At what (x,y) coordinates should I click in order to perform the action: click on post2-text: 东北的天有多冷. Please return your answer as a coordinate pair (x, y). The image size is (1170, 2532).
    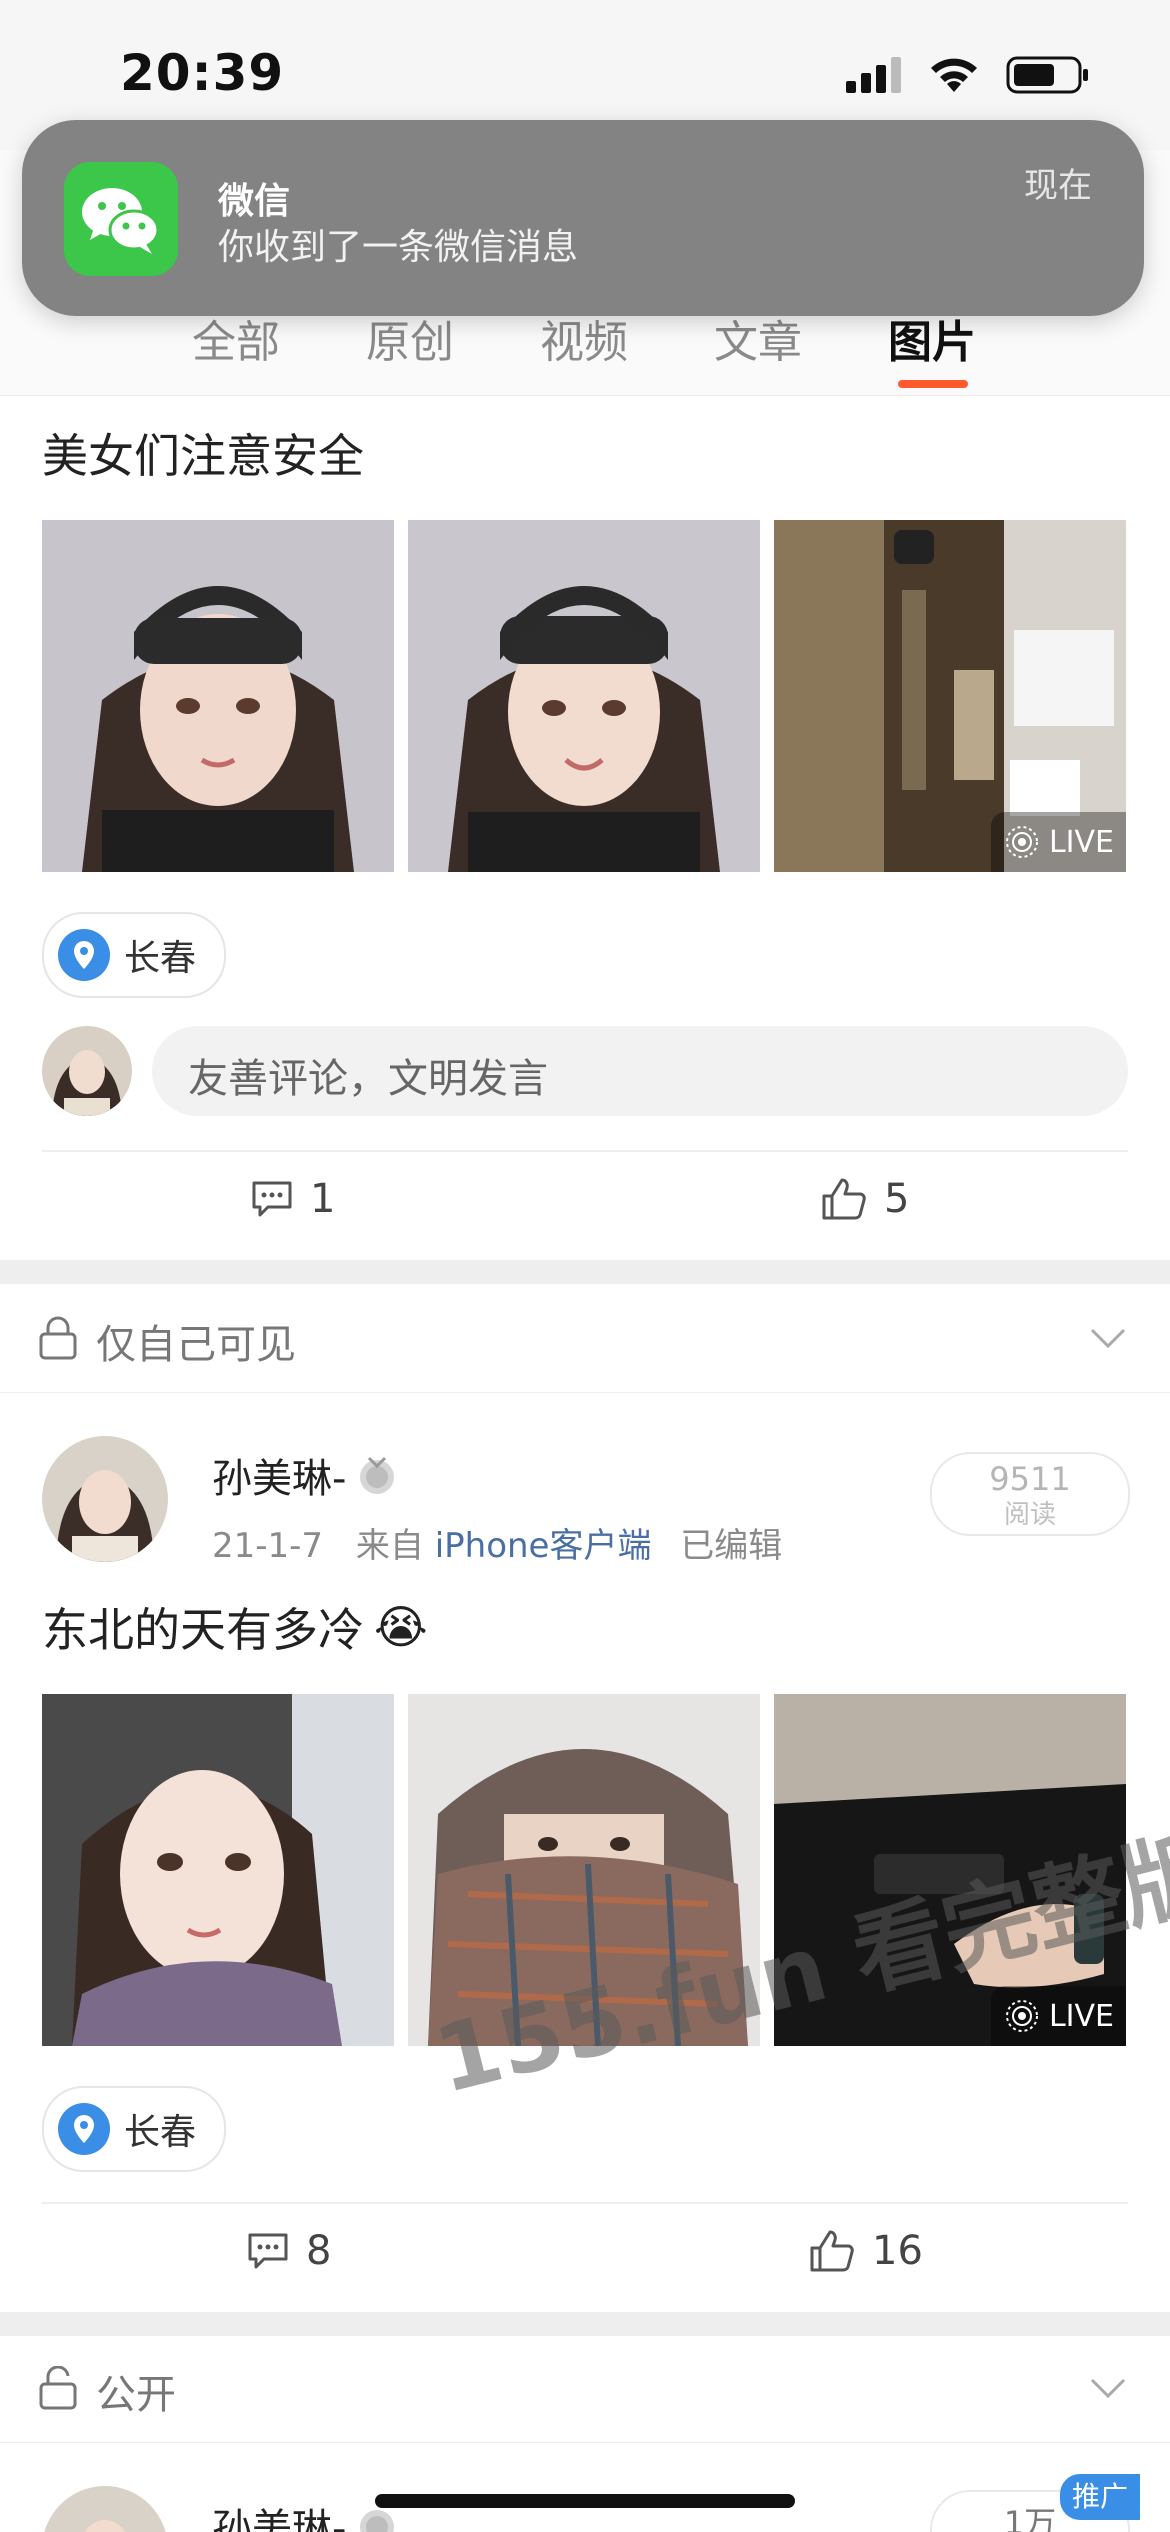
    Looking at the image, I should click on (203, 1630).